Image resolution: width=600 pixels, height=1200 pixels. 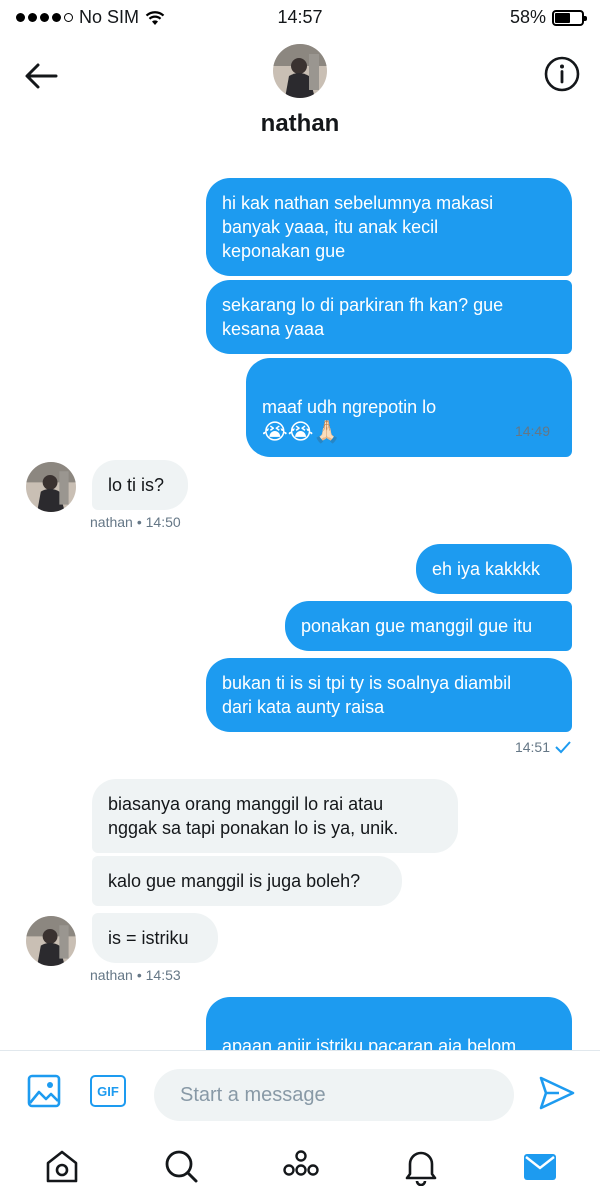 I want to click on message-outgoing: maaf udh ngrepotin lo 😭😭🙏🏻, so click(x=409, y=408).